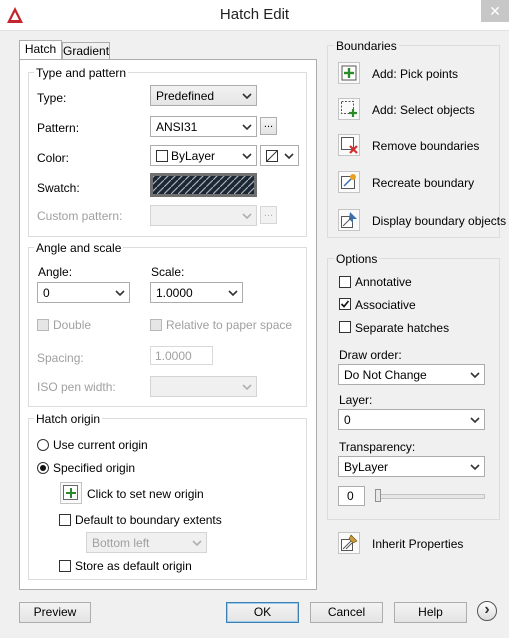  I want to click on radio-selected-dot, so click(43, 468).